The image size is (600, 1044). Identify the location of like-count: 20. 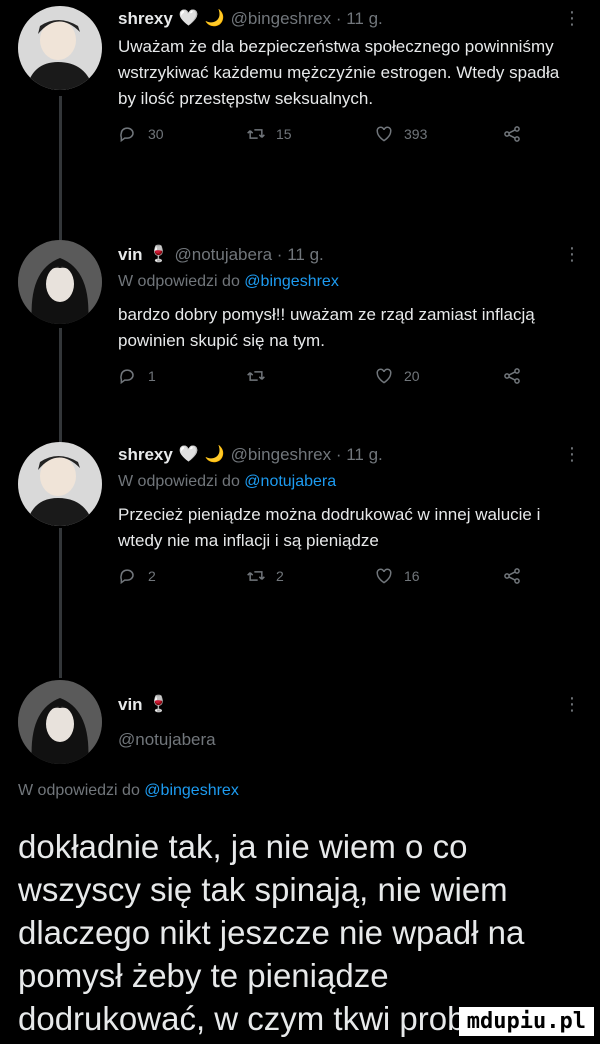
(412, 376).